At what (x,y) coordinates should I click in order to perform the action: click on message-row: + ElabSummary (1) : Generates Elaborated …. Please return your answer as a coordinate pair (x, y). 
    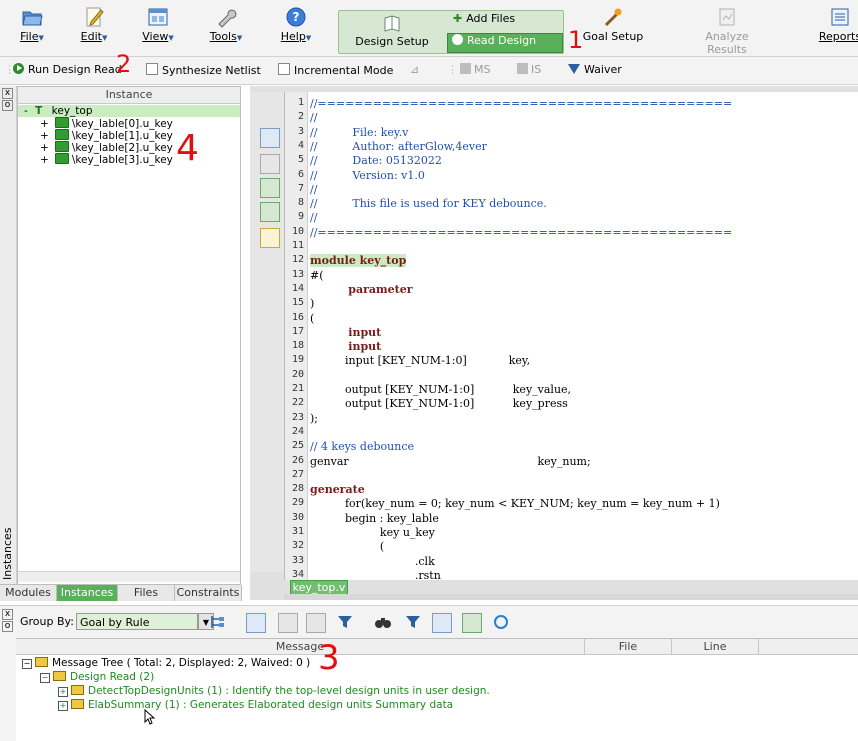
    Looking at the image, I should click on (255, 705).